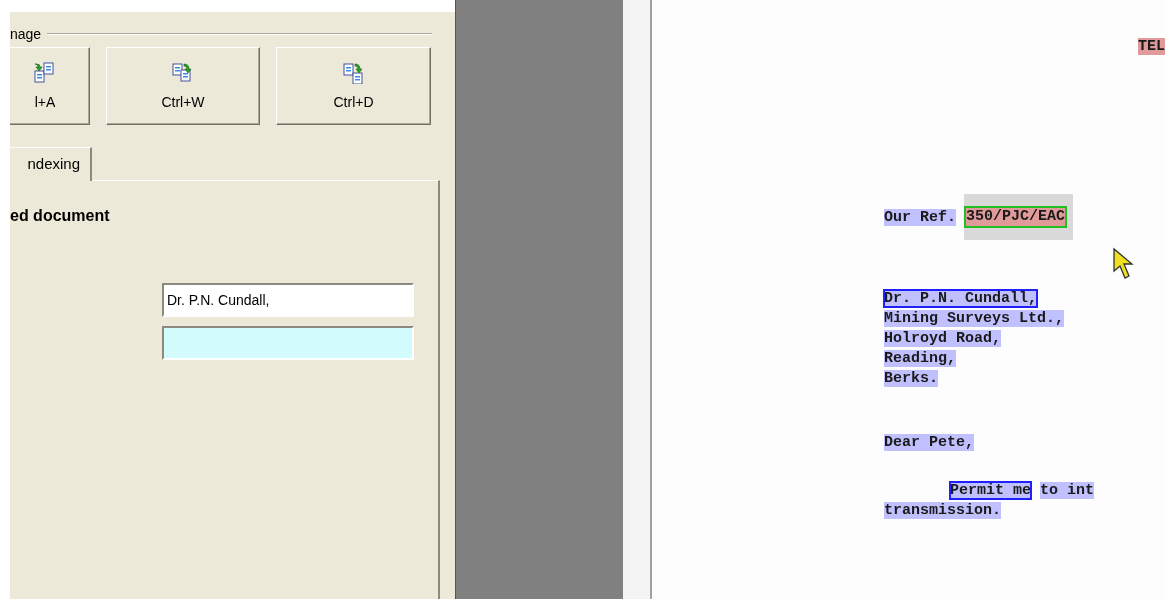  What do you see at coordinates (1124, 264) in the screenshot?
I see `pointer-icon` at bounding box center [1124, 264].